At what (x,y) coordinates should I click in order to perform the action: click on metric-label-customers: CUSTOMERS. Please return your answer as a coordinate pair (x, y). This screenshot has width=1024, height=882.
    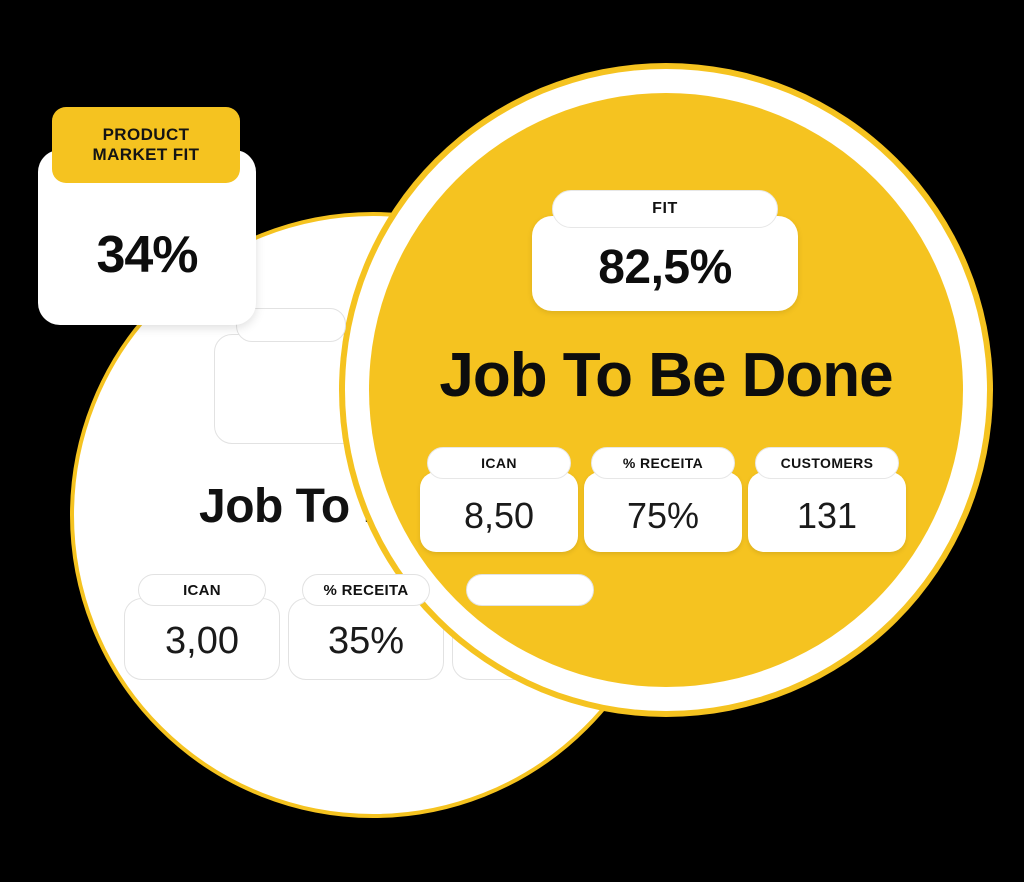
    Looking at the image, I should click on (827, 463).